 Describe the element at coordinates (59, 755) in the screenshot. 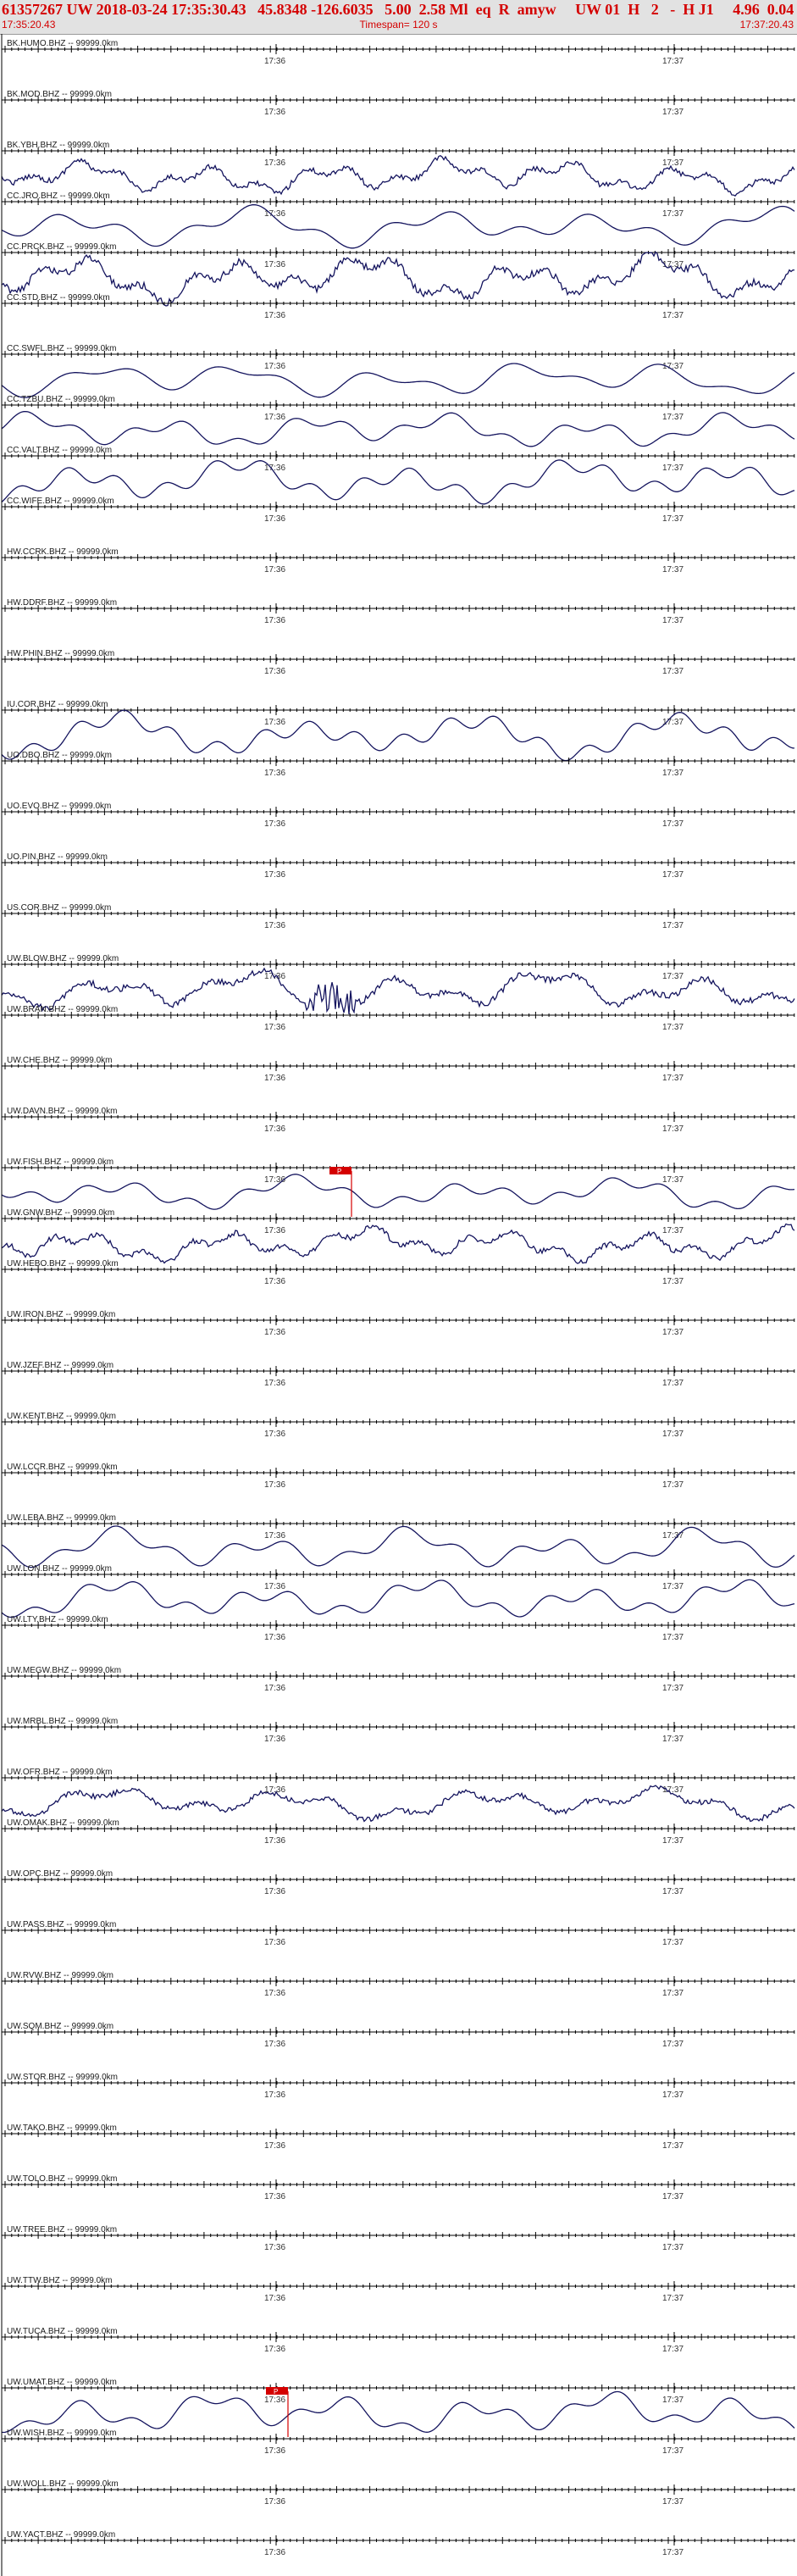

I see `channel-label: UO.DBO.BHZ -- 99999.0km` at that location.